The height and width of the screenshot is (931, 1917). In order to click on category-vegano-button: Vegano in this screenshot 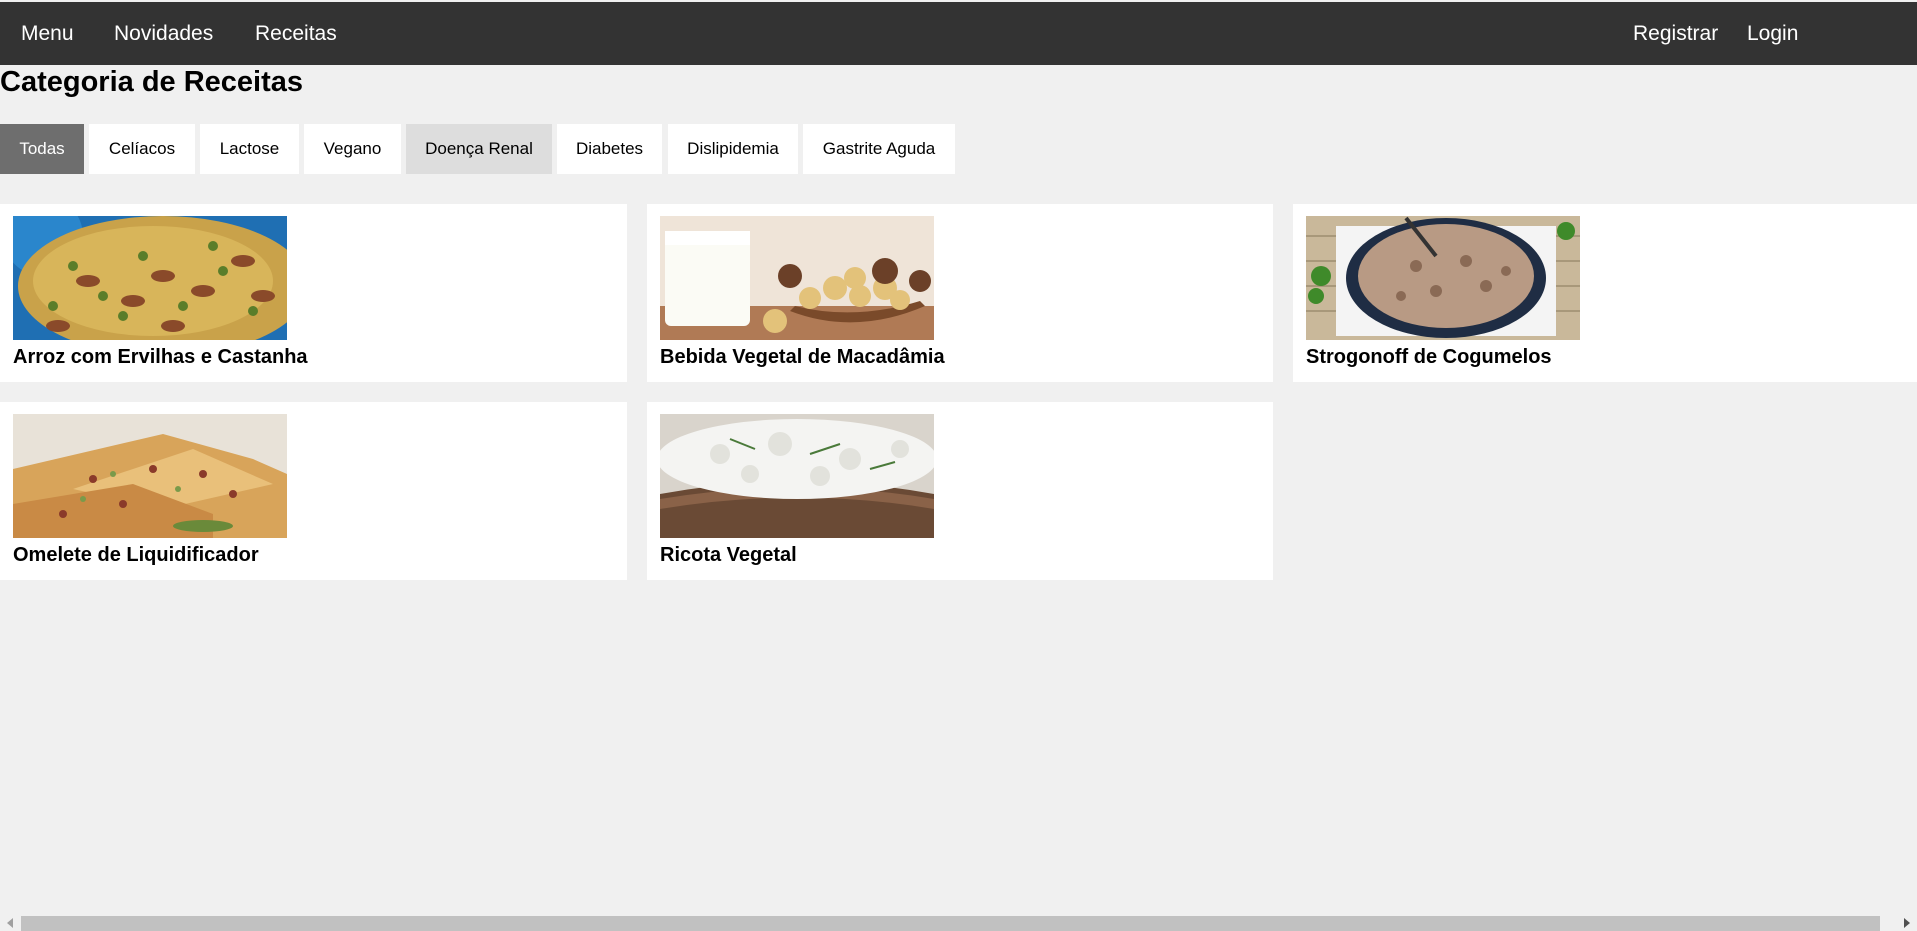, I will do `click(352, 149)`.